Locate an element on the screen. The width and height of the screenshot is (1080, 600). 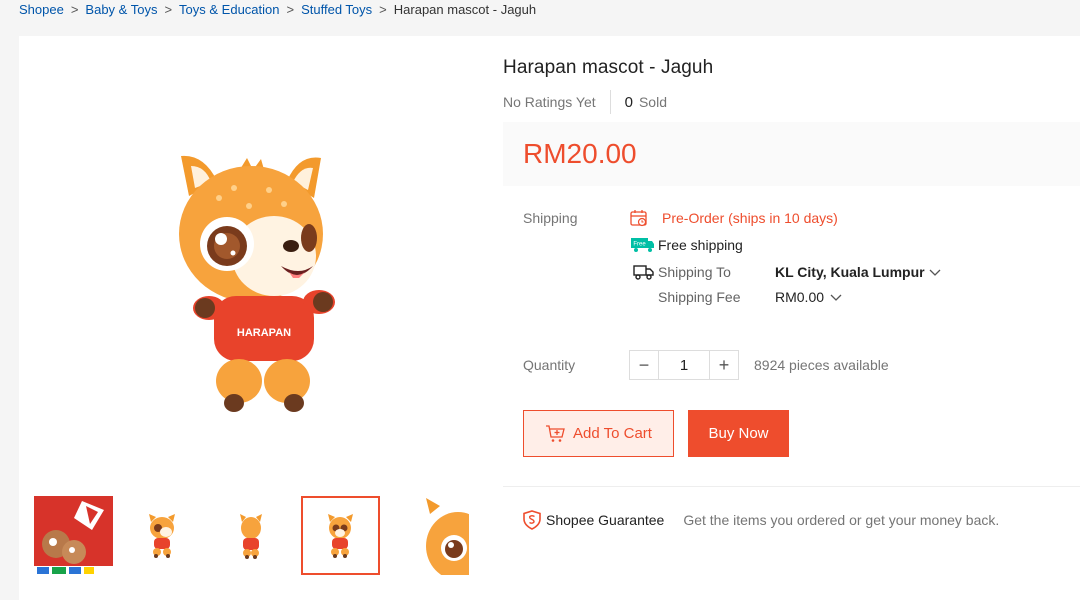
stock-available: 8924 pieces available is located at coordinates (821, 365).